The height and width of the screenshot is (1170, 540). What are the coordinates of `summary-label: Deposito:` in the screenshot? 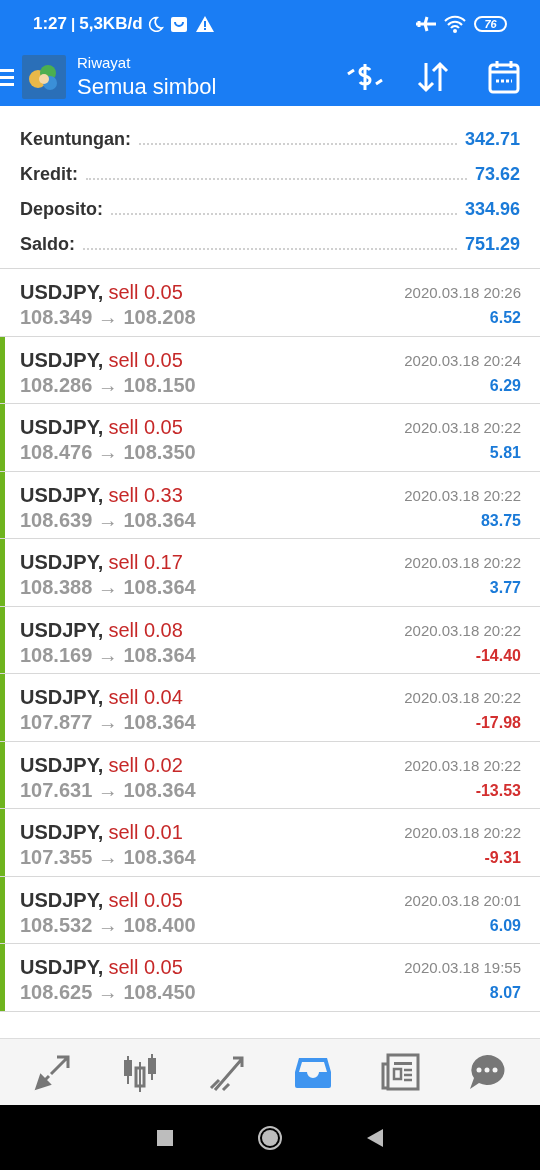 It's located at (61, 209).